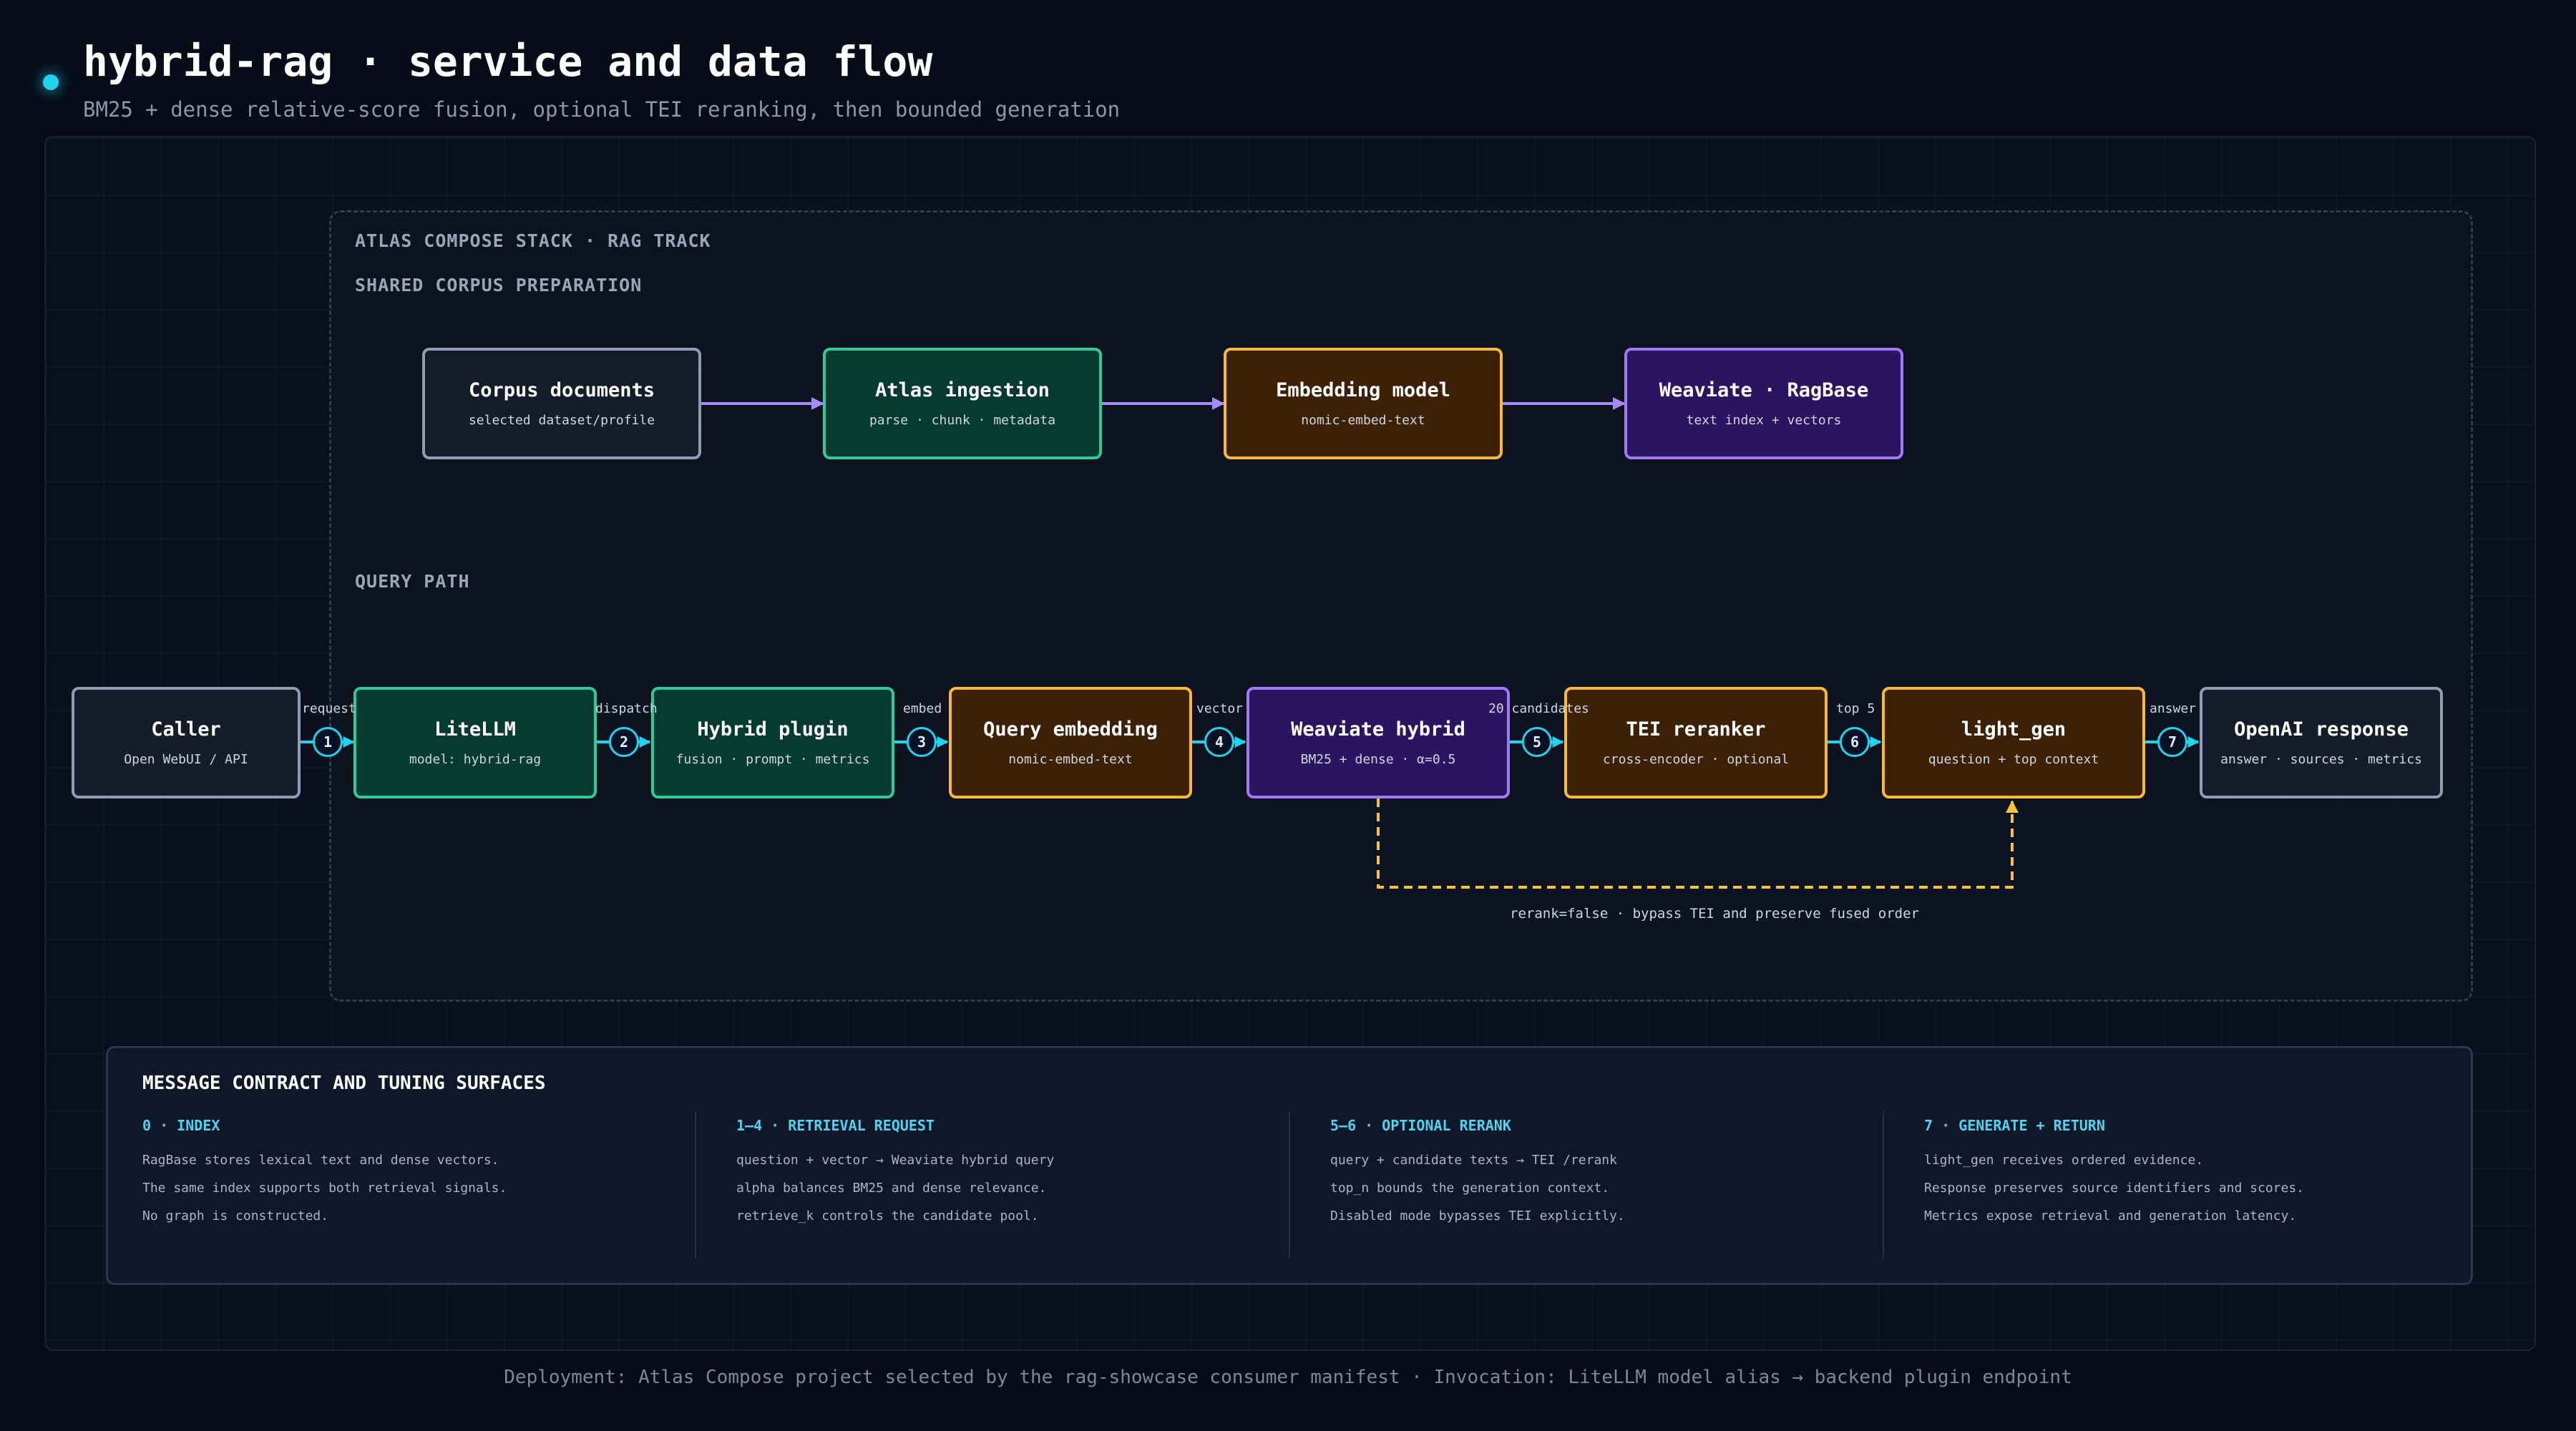  What do you see at coordinates (2064, 1160) in the screenshot?
I see `contract-col-line: light_gen receives ordered evidence.` at bounding box center [2064, 1160].